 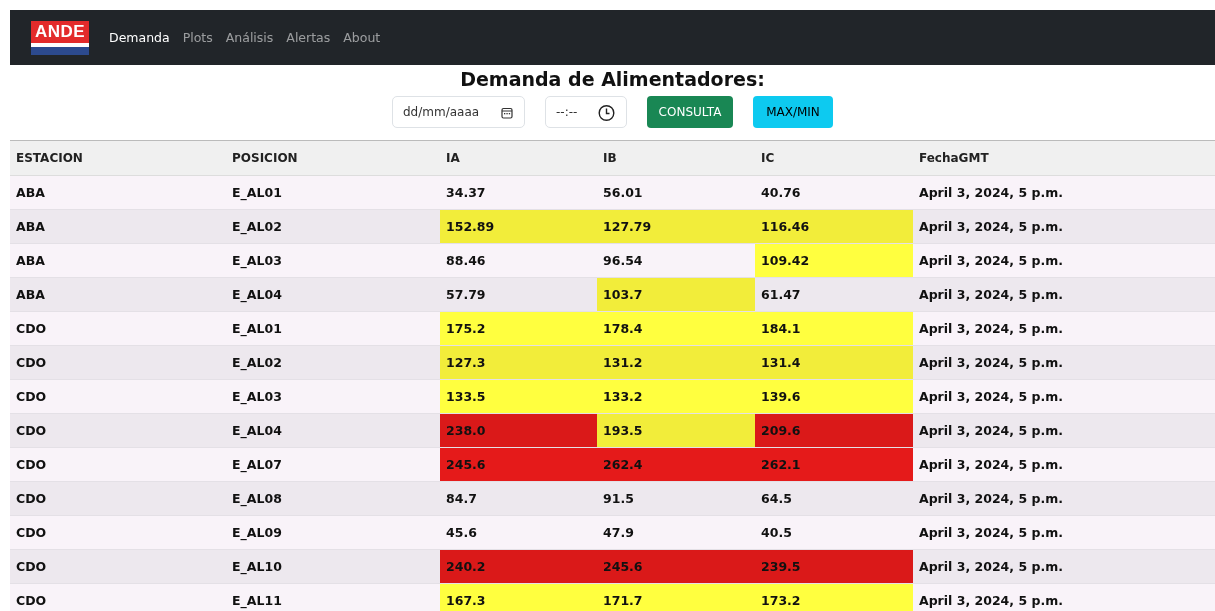 What do you see at coordinates (518, 226) in the screenshot?
I see `table-cell: 152.89` at bounding box center [518, 226].